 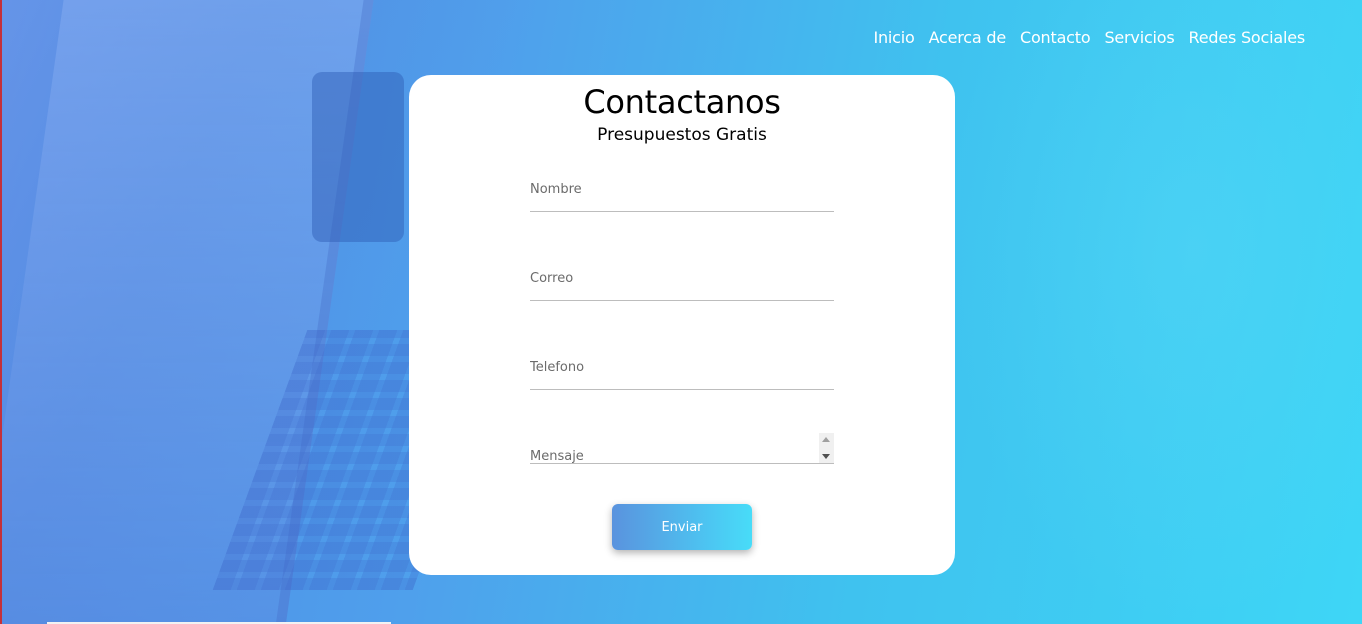 What do you see at coordinates (1055, 37) in the screenshot?
I see `nav-link-contacto: Contacto` at bounding box center [1055, 37].